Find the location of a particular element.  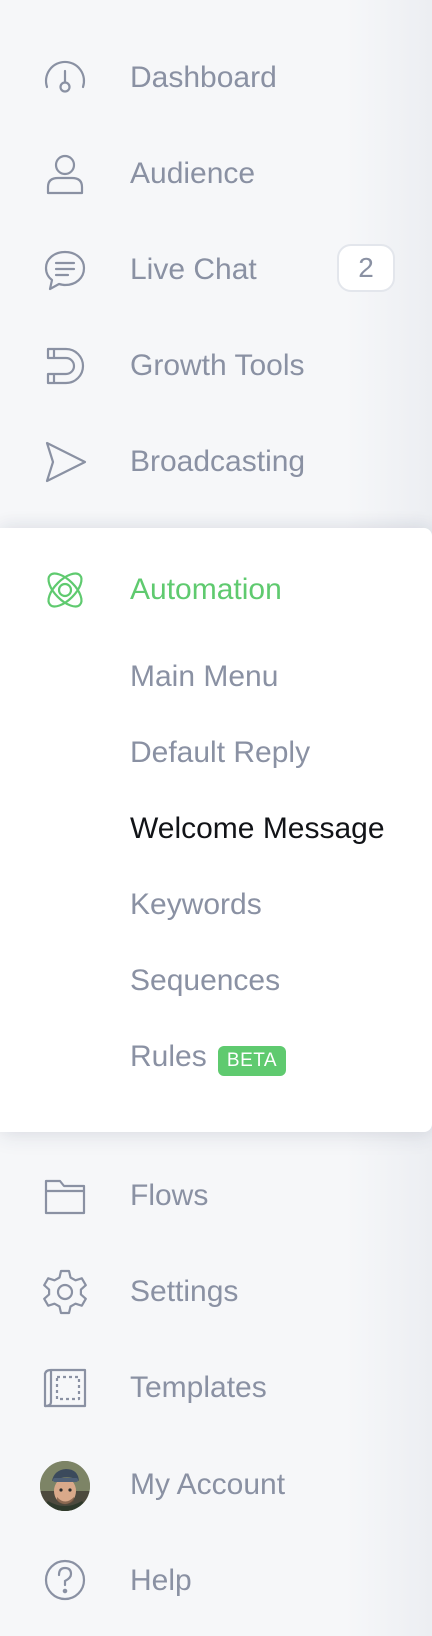

nav-label-growth-tools: Growth Tools is located at coordinates (217, 365).